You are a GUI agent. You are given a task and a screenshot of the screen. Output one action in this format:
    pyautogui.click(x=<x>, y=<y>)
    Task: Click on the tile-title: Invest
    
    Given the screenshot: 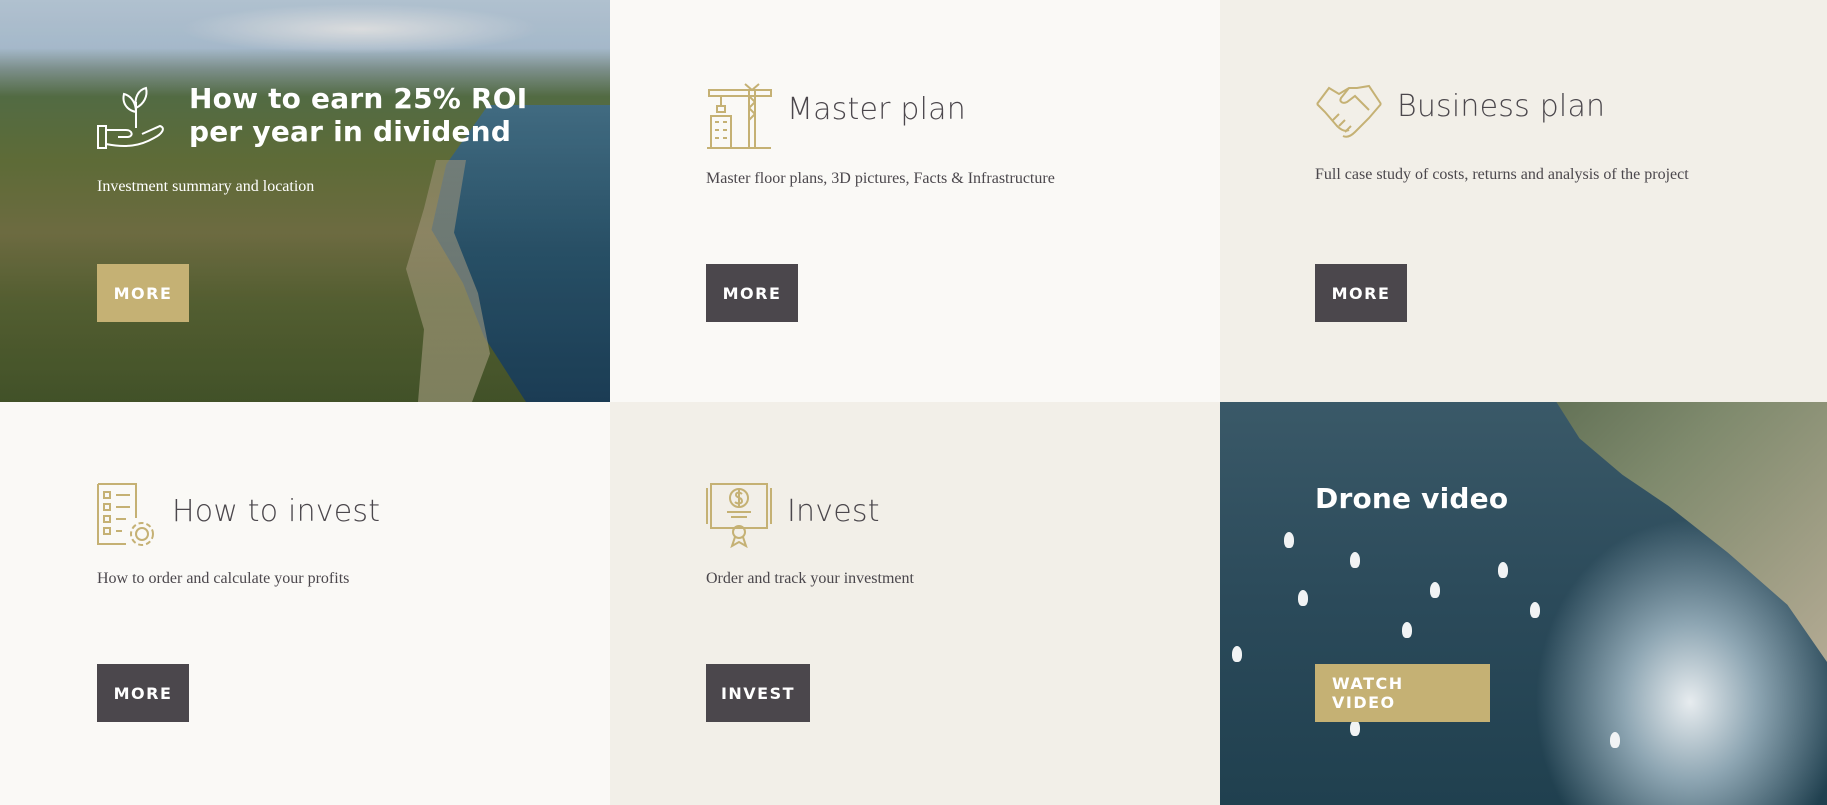 What is the action you would take?
    pyautogui.click(x=833, y=511)
    